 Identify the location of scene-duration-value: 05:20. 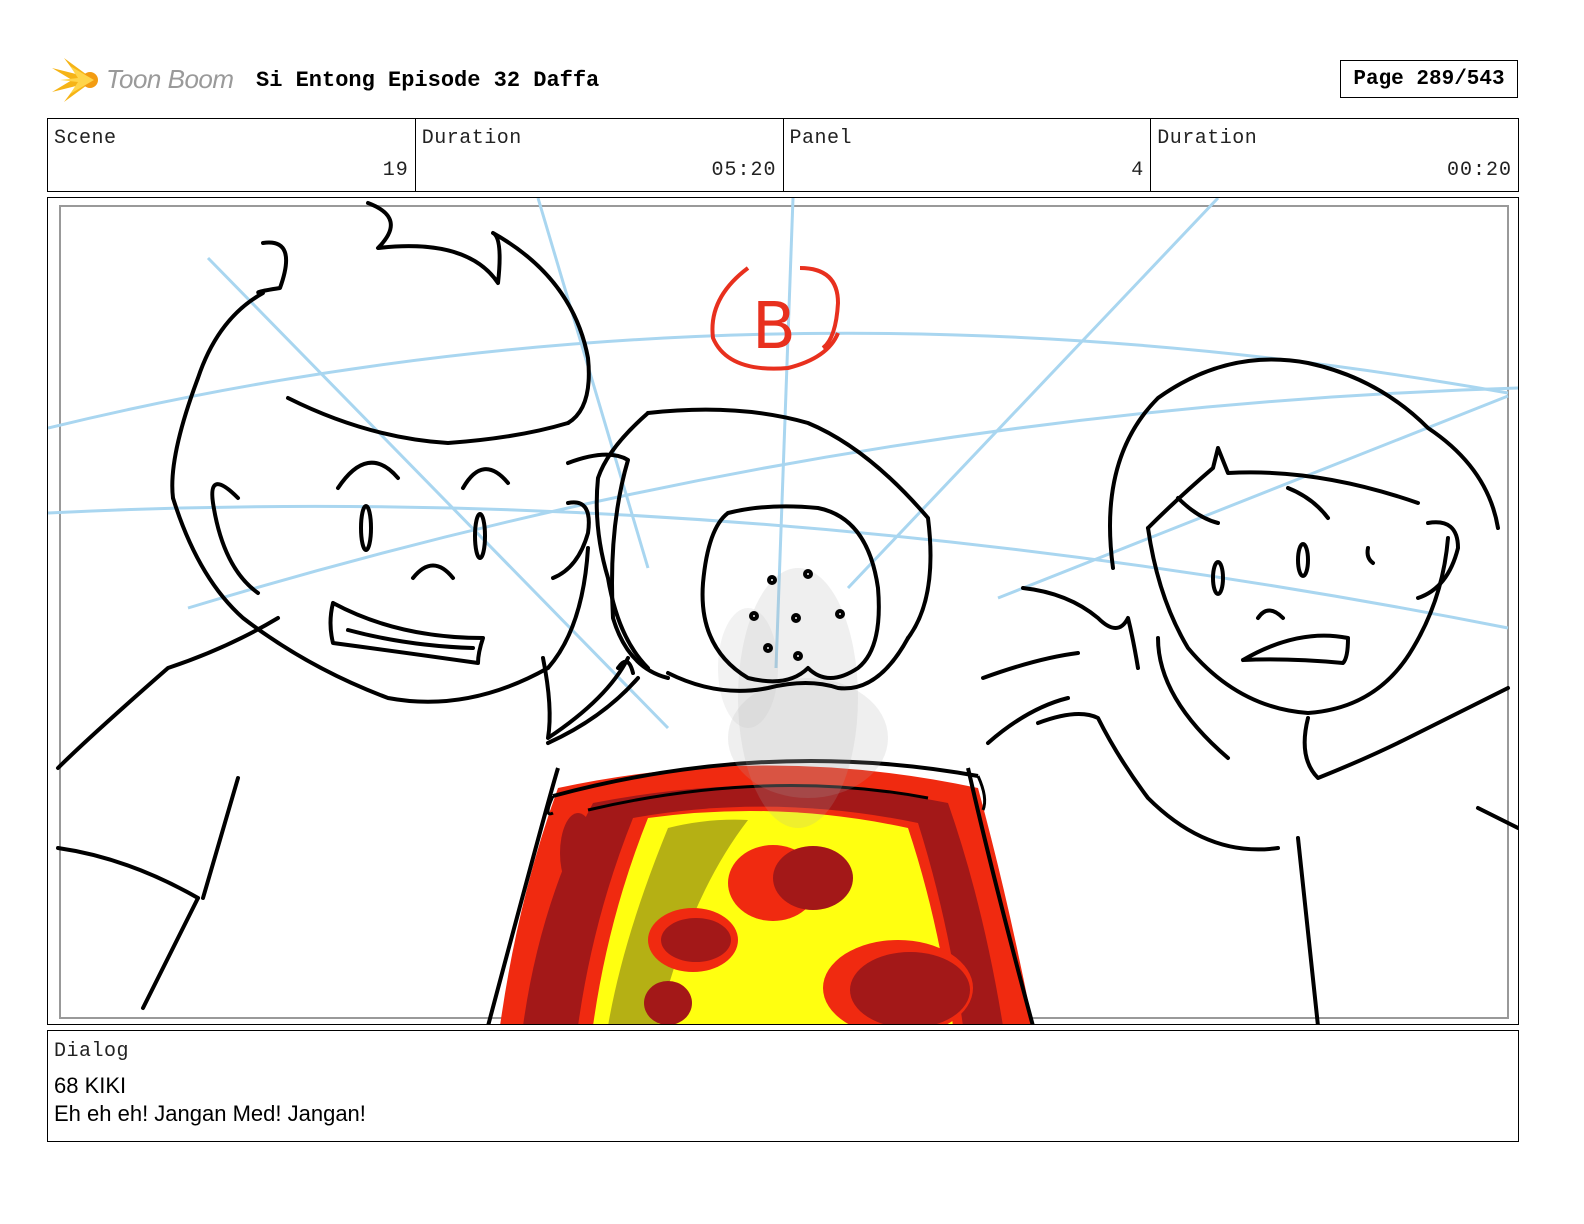
(744, 170).